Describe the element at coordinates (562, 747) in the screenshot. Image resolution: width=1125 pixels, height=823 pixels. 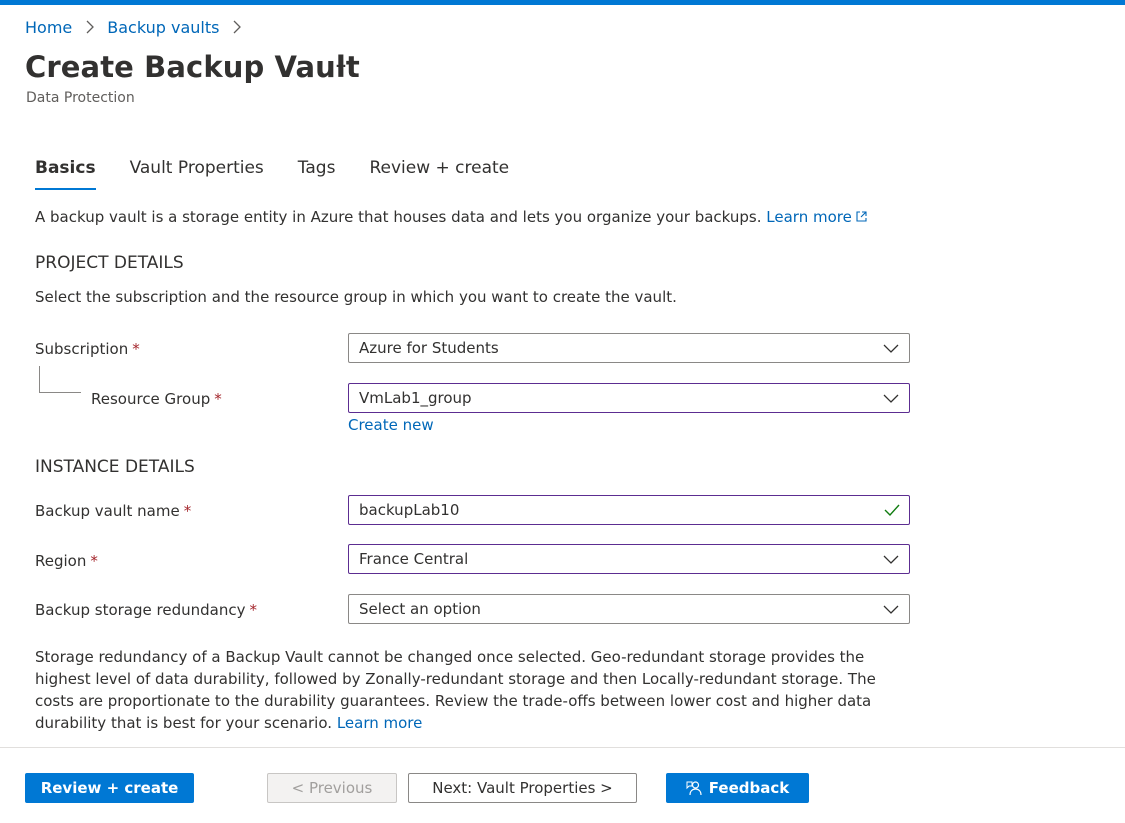
I see `footer-divider` at that location.